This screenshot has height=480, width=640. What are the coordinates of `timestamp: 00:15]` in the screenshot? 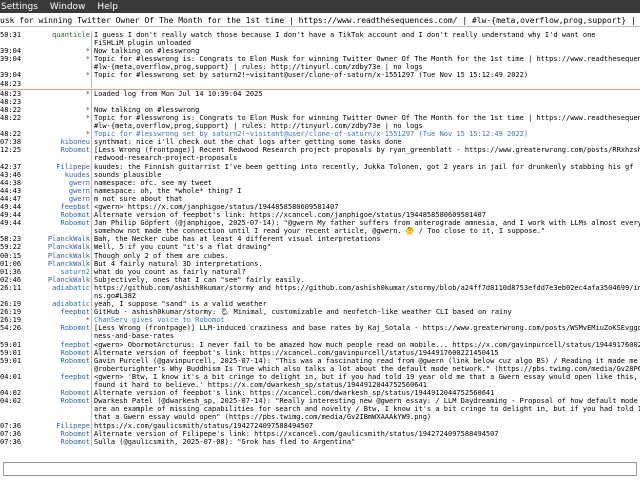 It's located at (11, 255).